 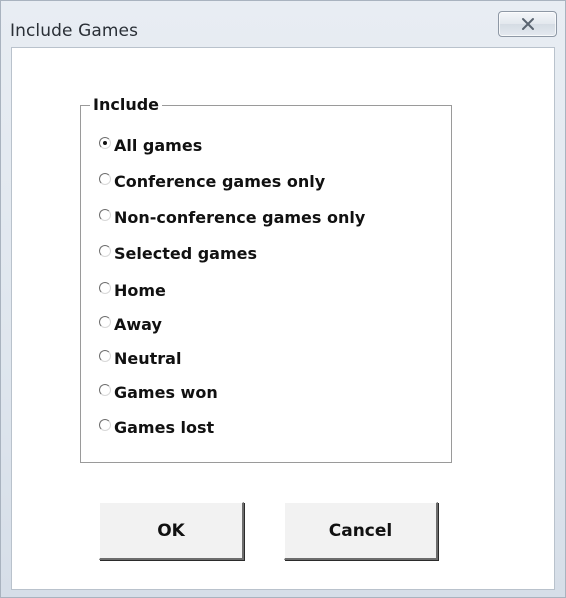 I want to click on cancel-button: Cancel, so click(x=361, y=531).